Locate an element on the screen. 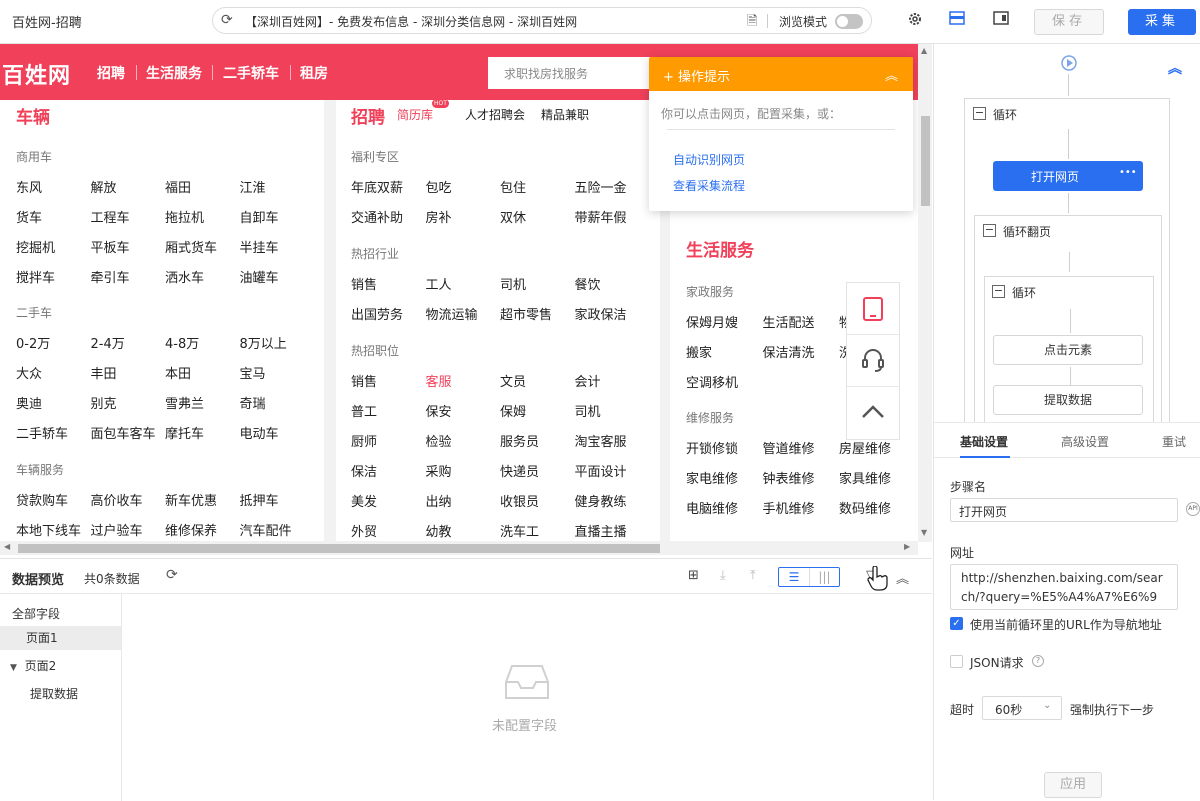 The image size is (1200, 801). category-link: 客服 is located at coordinates (439, 380).